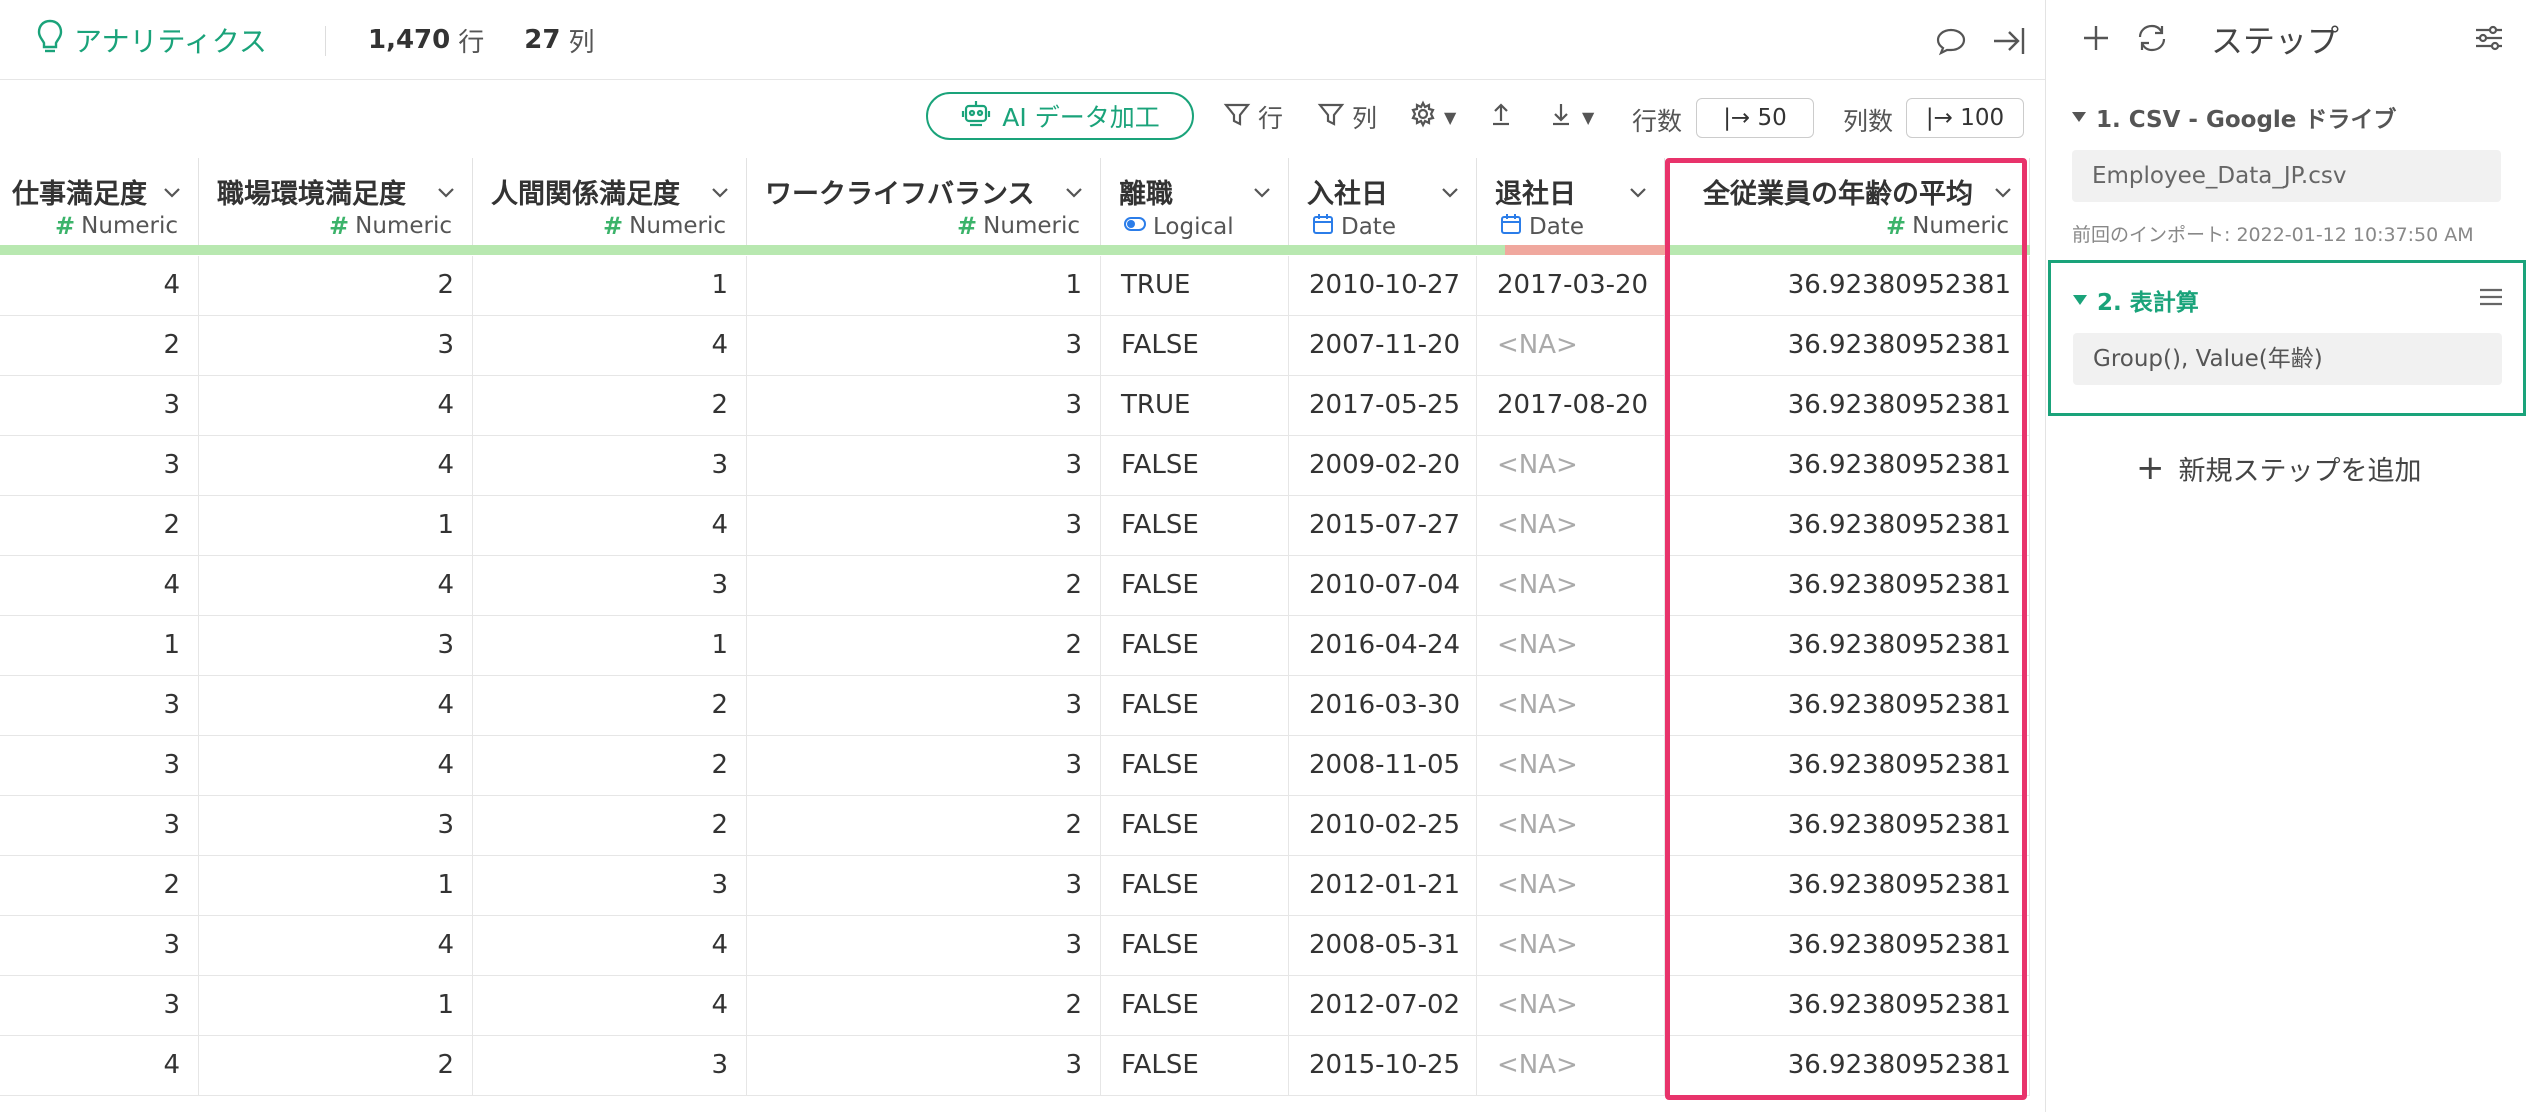 The image size is (2526, 1112). What do you see at coordinates (1432, 117) in the screenshot?
I see `settings-menu: ▼` at bounding box center [1432, 117].